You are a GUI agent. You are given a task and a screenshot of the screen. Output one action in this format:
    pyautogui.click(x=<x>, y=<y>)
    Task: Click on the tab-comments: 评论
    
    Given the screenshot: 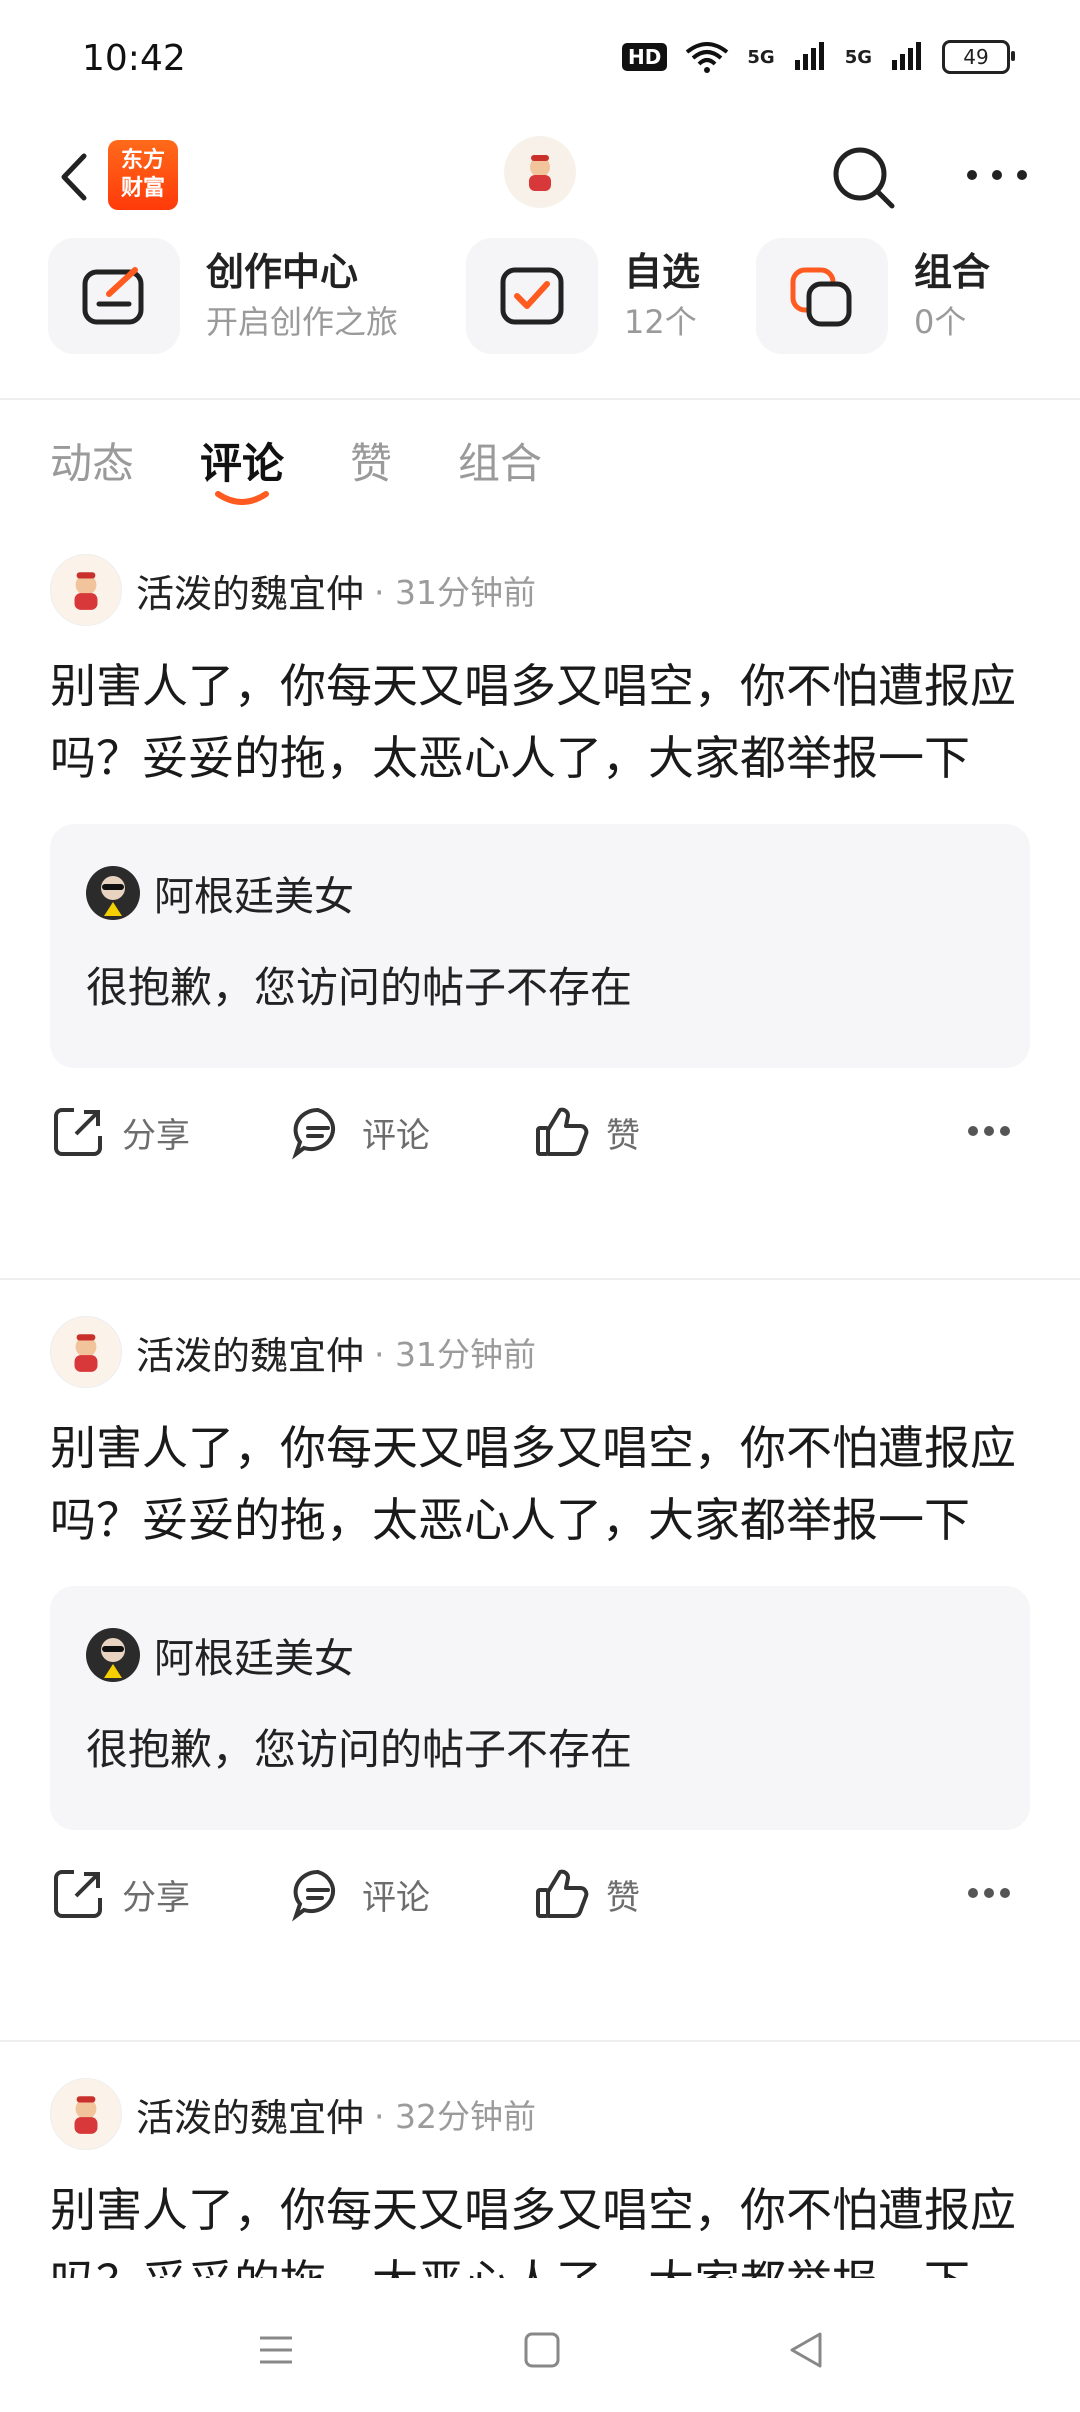 What is the action you would take?
    pyautogui.click(x=242, y=467)
    